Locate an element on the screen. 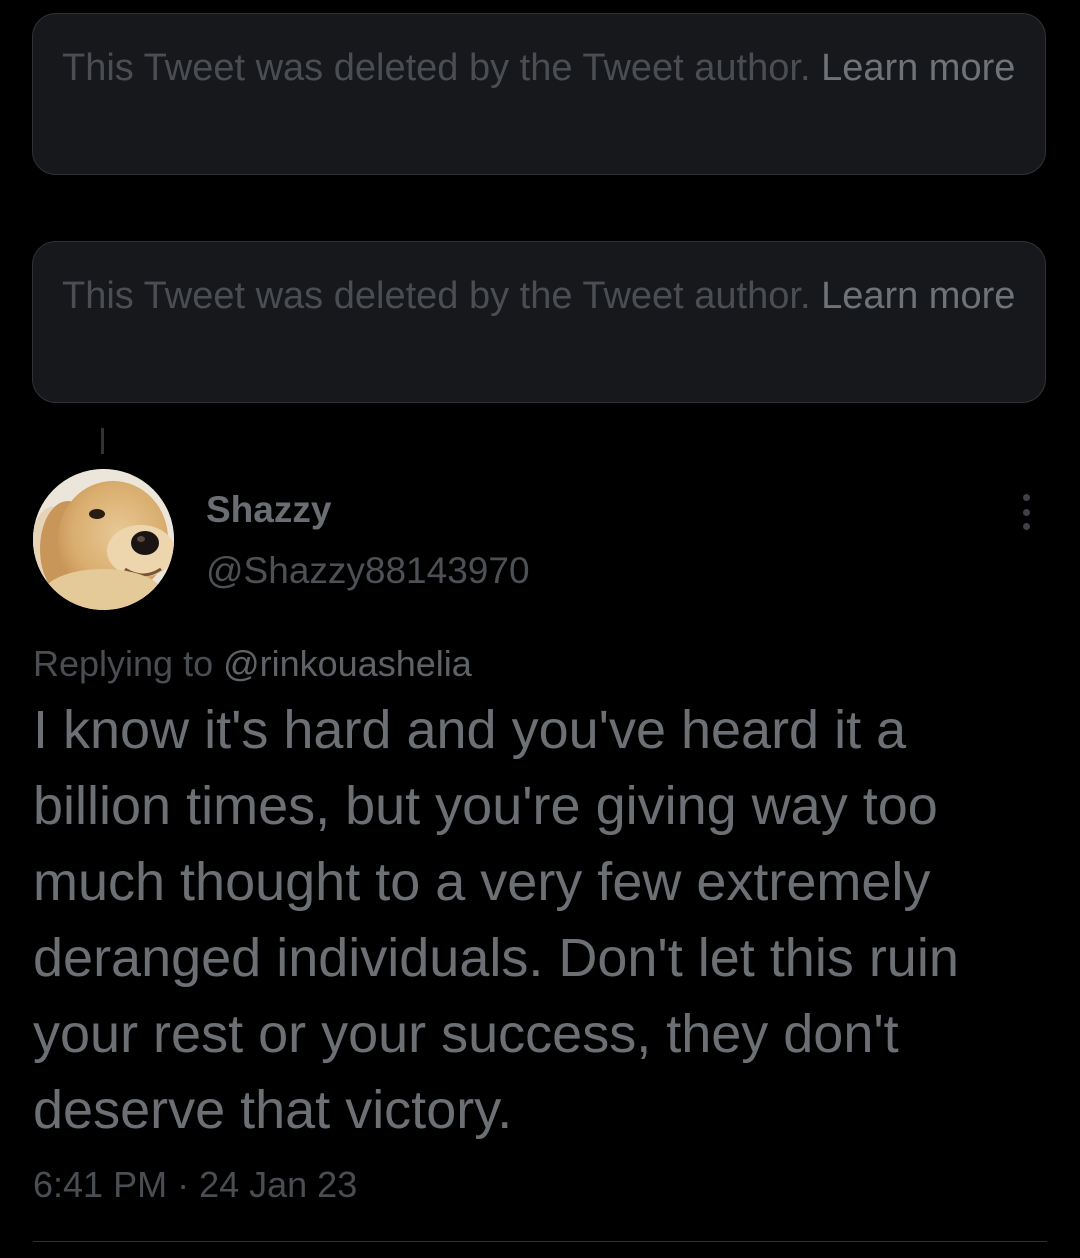 Image resolution: width=1080 pixels, height=1258 pixels. divider is located at coordinates (540, 1241).